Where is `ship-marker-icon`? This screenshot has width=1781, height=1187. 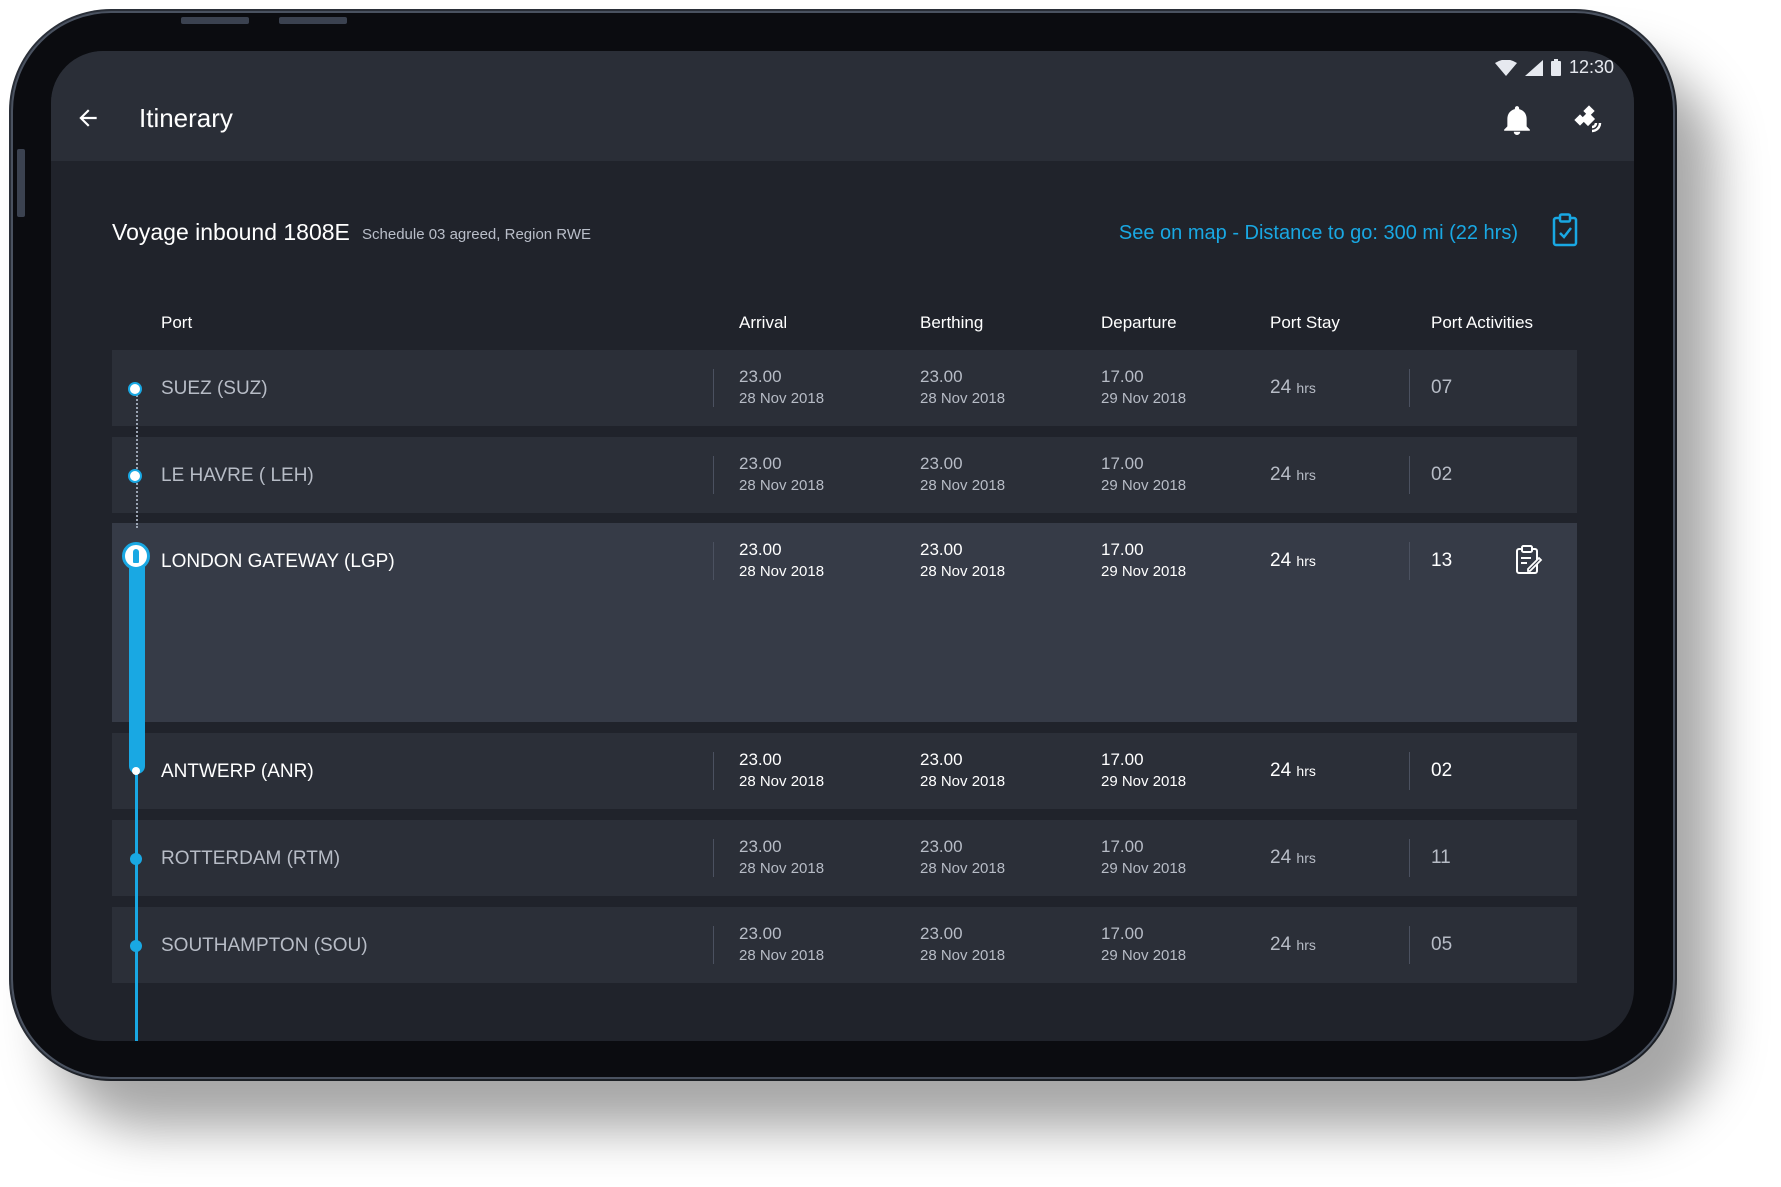 ship-marker-icon is located at coordinates (136, 556).